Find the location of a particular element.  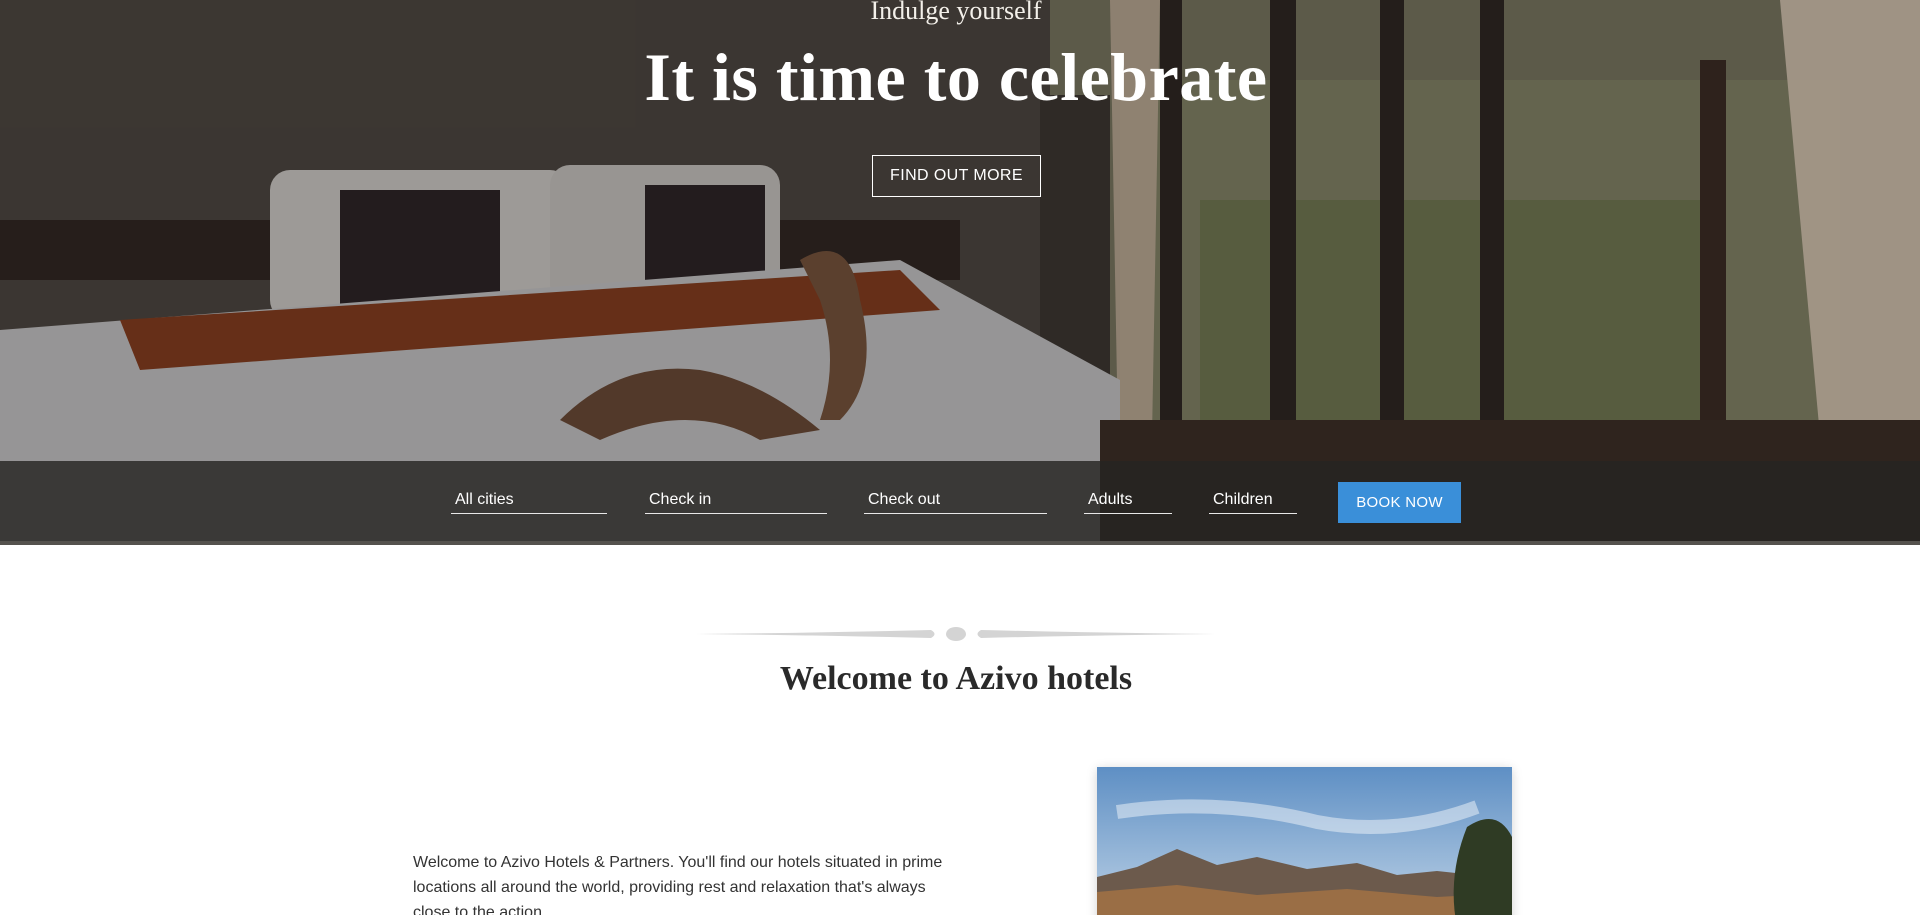

check-in-field: Check in is located at coordinates (736, 502).